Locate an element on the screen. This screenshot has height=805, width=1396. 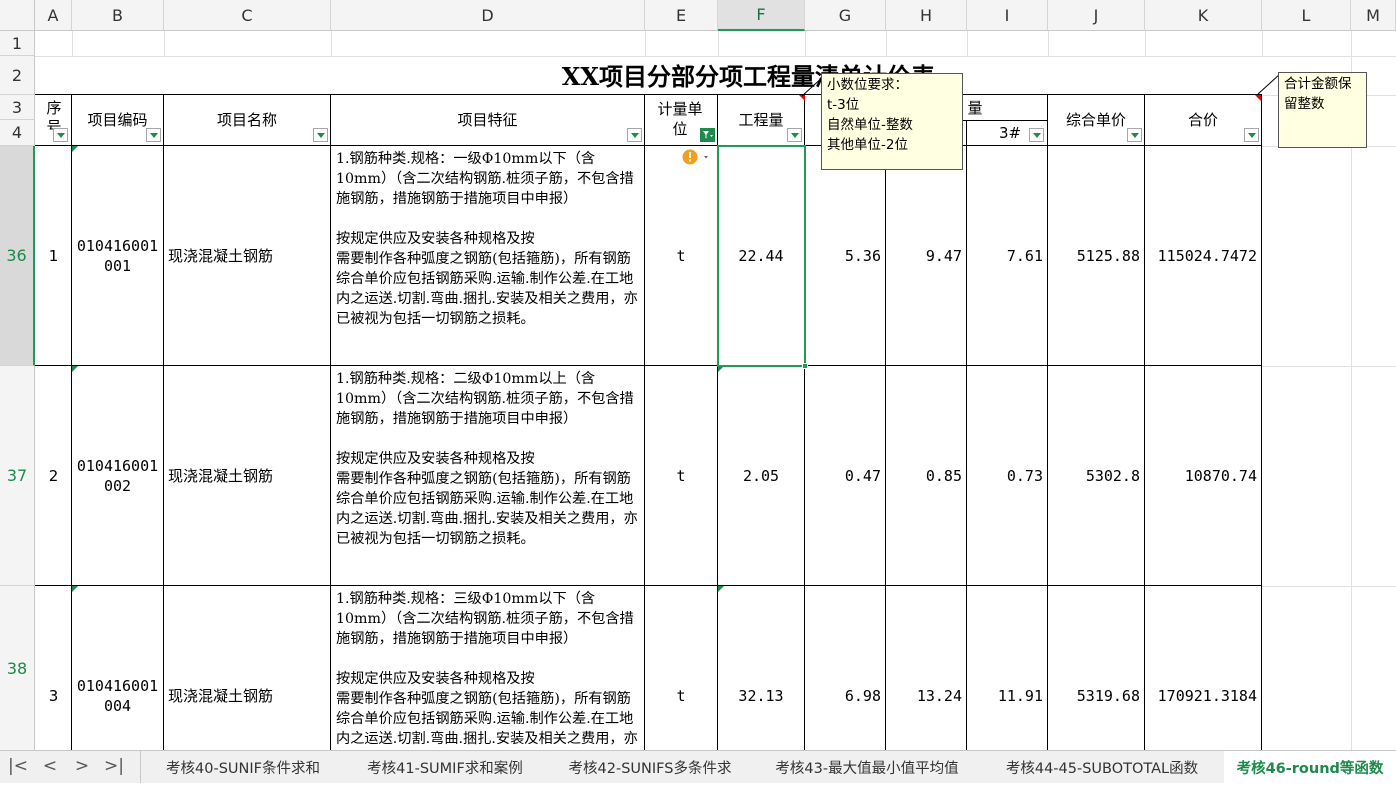
filter-dropdown-name is located at coordinates (320, 135).